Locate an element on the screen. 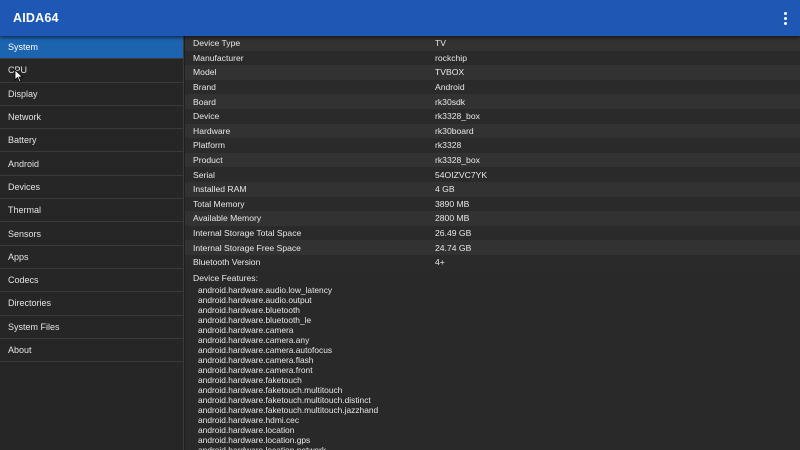 The height and width of the screenshot is (450, 800). sidebar-item-codecs: Codecs is located at coordinates (91, 281).